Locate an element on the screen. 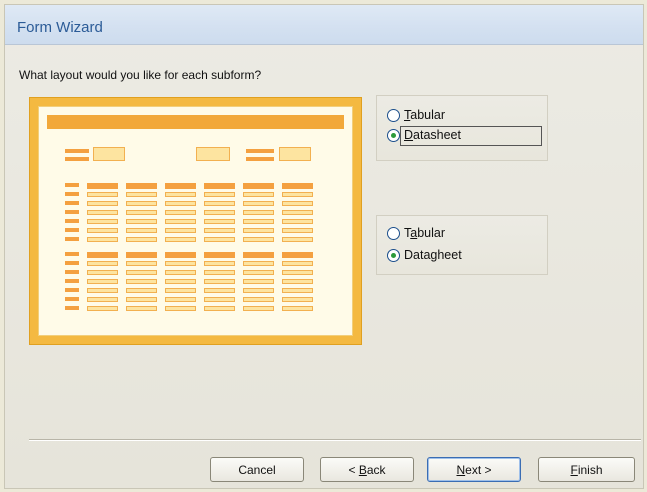 The image size is (647, 492). next-button-label: Next > is located at coordinates (474, 469).